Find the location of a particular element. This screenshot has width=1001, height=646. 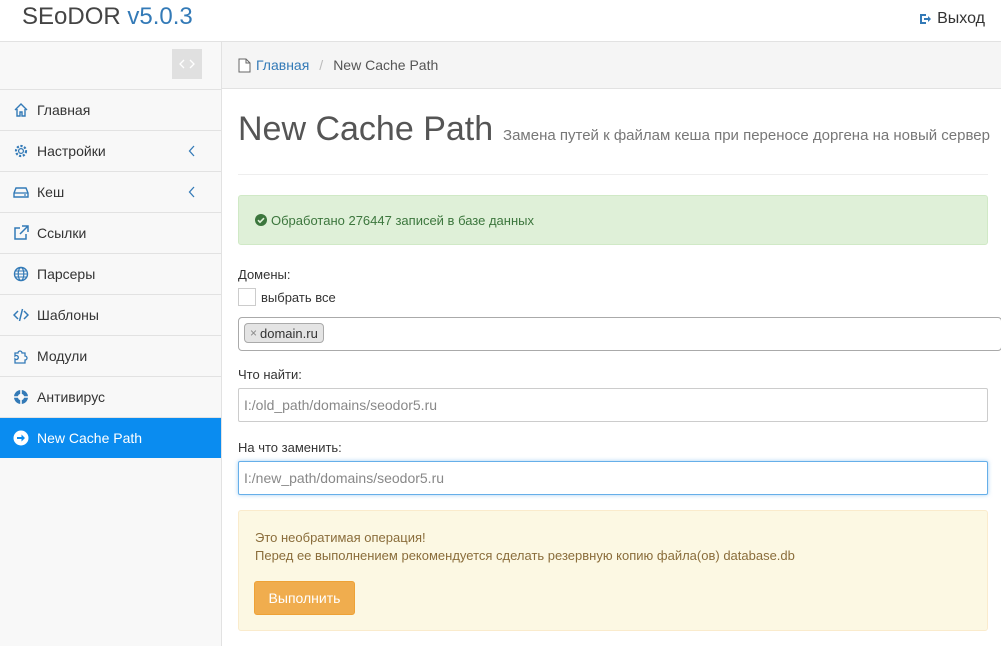

replace-input: I:/new_path/domains/seodor5.ru is located at coordinates (613, 478).